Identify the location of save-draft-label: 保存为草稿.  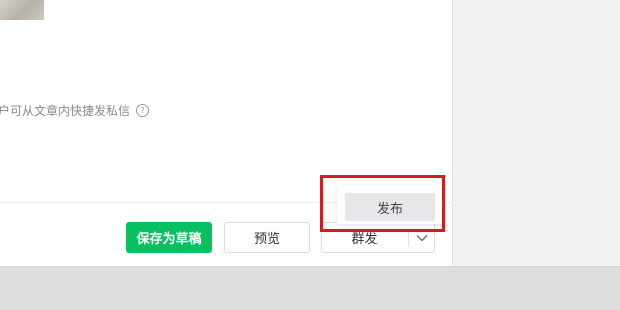
(169, 239).